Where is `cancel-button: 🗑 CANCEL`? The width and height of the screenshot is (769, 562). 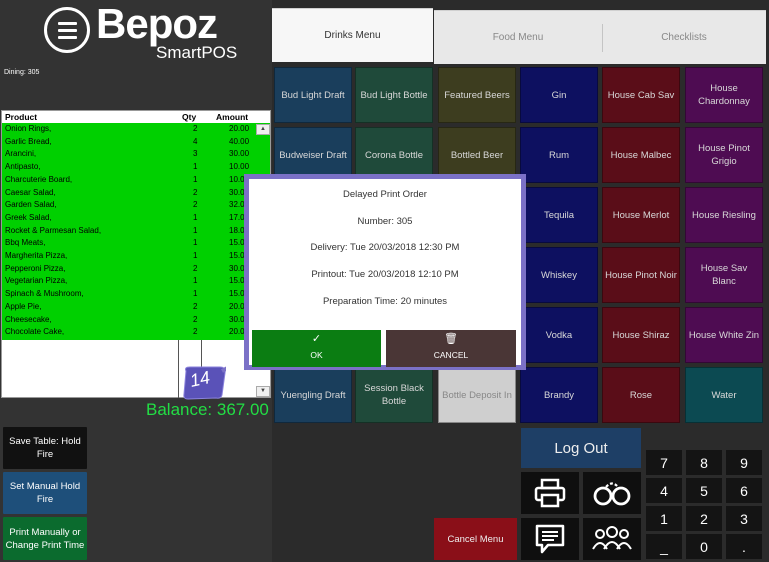 cancel-button: 🗑 CANCEL is located at coordinates (451, 348).